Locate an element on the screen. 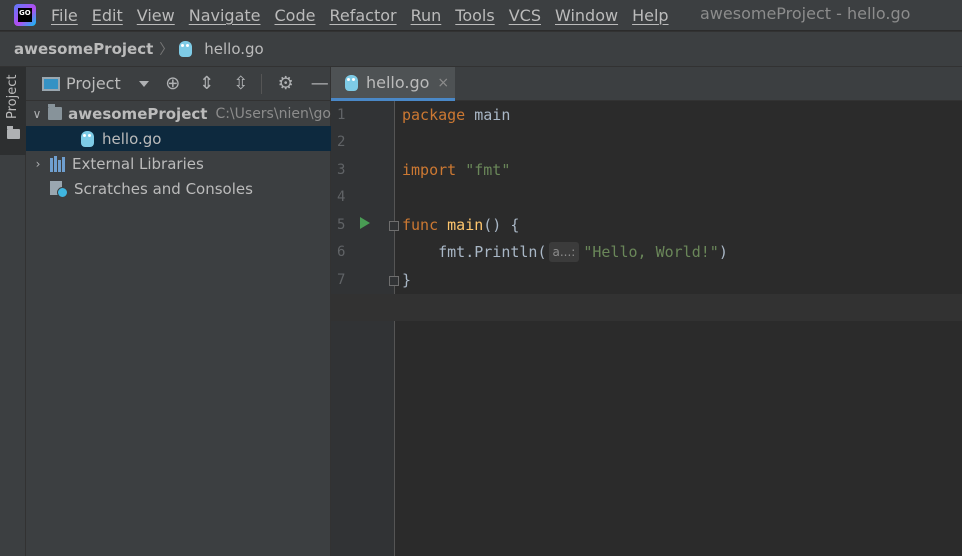 The height and width of the screenshot is (556, 962). code-line-1: package main is located at coordinates (456, 115).